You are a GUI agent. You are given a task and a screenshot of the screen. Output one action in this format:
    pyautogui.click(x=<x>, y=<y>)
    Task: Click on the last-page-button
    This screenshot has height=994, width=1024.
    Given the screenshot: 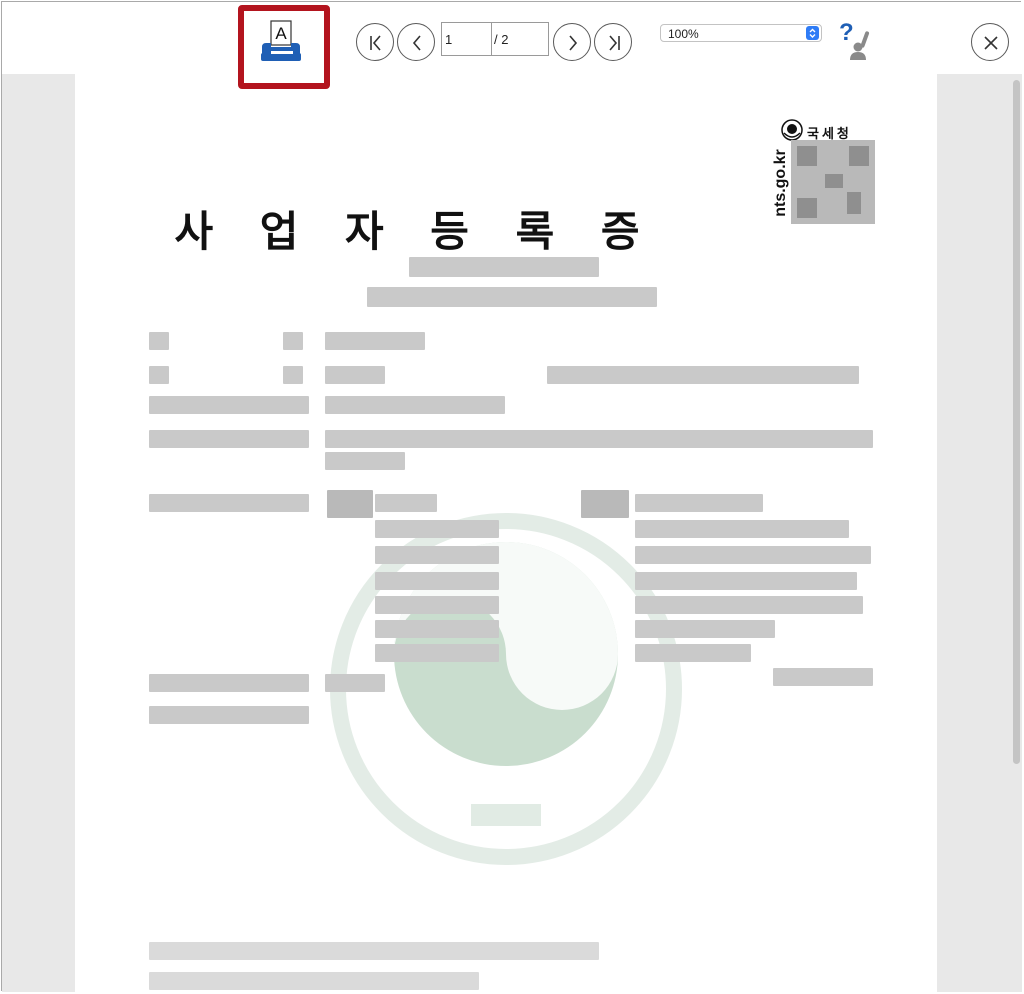 What is the action you would take?
    pyautogui.click(x=613, y=42)
    